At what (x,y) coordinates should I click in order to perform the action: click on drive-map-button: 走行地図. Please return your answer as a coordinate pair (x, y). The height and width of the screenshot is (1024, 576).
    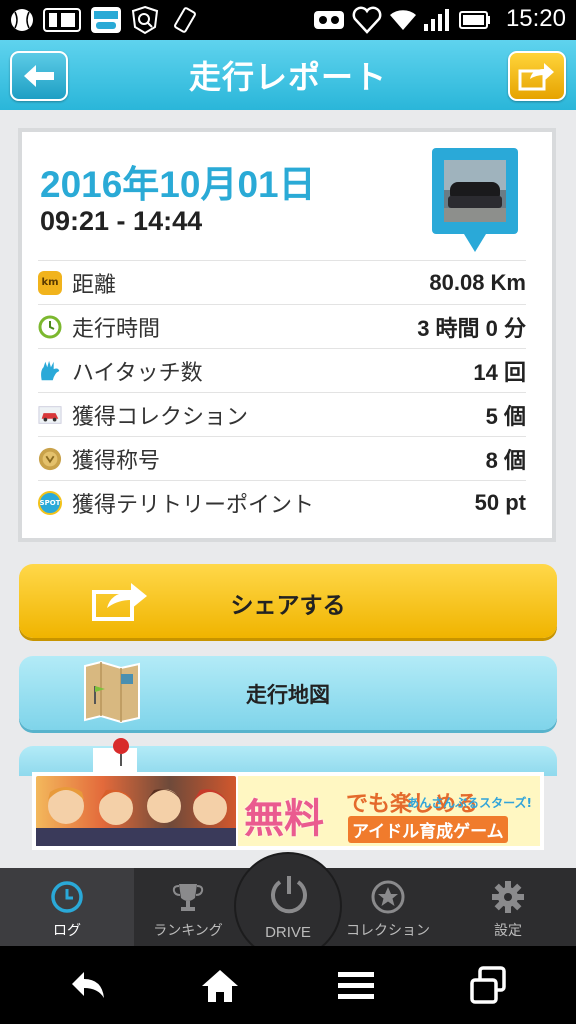
    Looking at the image, I should click on (288, 693).